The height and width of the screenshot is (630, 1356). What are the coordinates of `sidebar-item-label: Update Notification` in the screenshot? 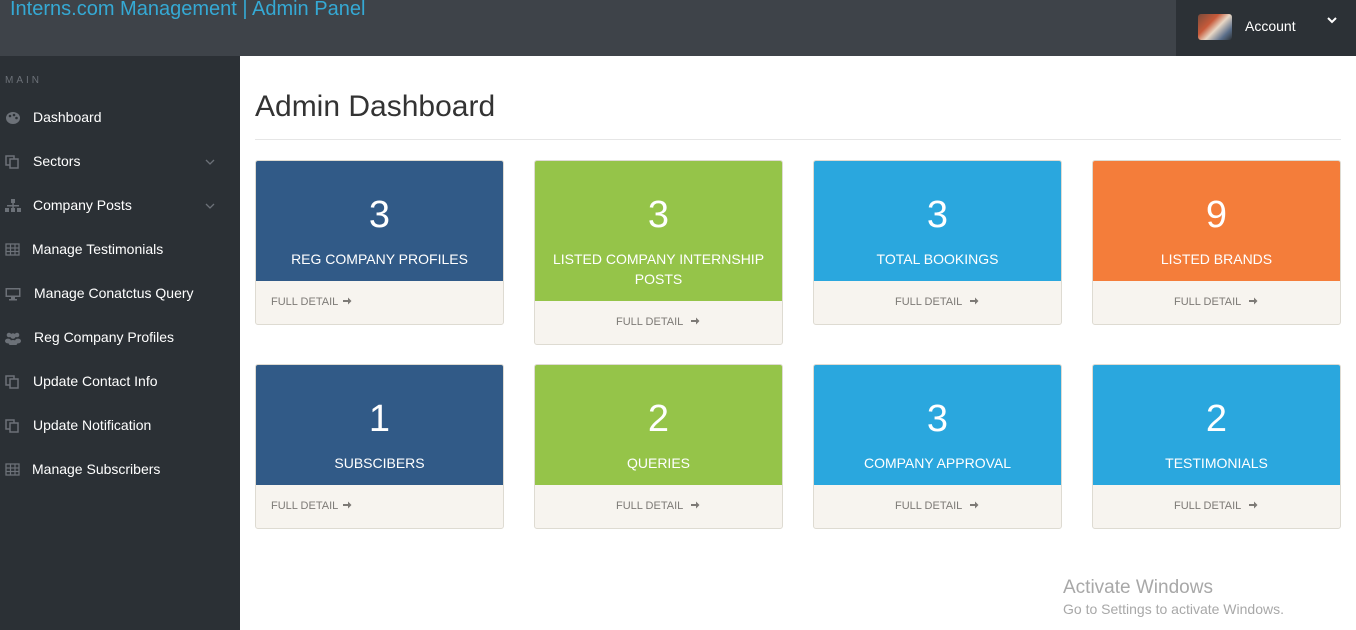 It's located at (92, 425).